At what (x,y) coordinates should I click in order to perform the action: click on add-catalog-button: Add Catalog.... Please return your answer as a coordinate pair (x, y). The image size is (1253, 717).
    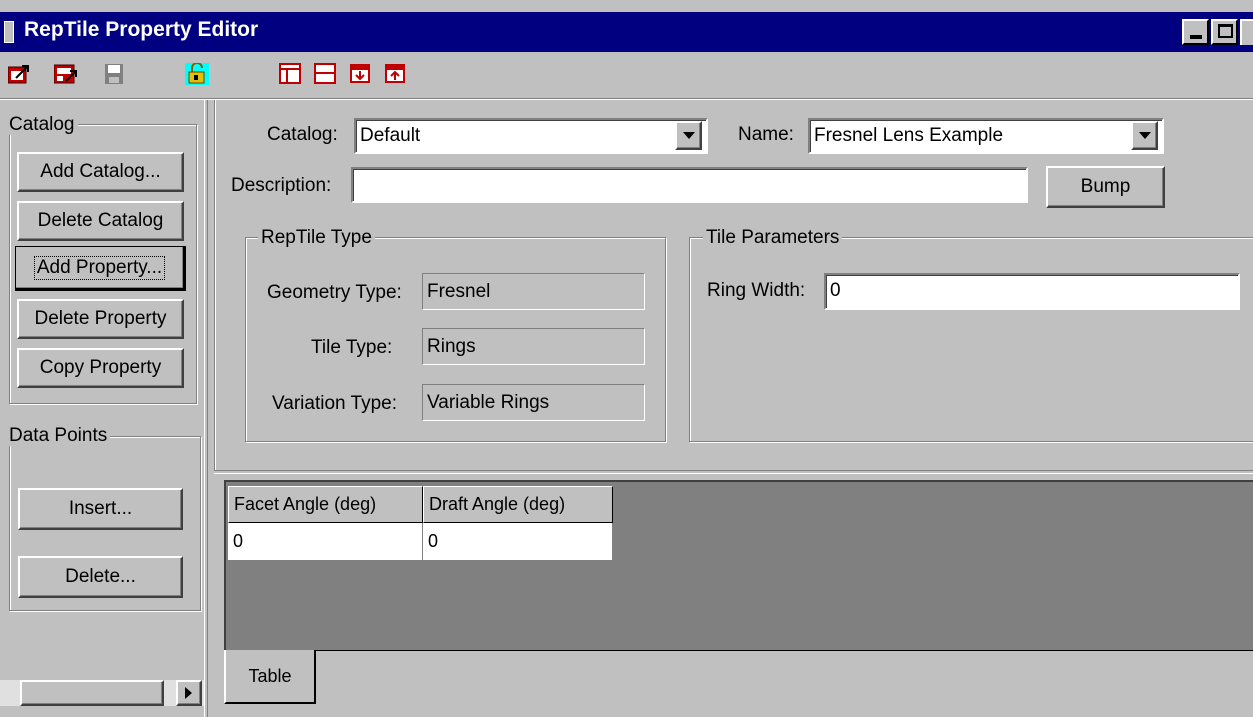
    Looking at the image, I should click on (100, 172).